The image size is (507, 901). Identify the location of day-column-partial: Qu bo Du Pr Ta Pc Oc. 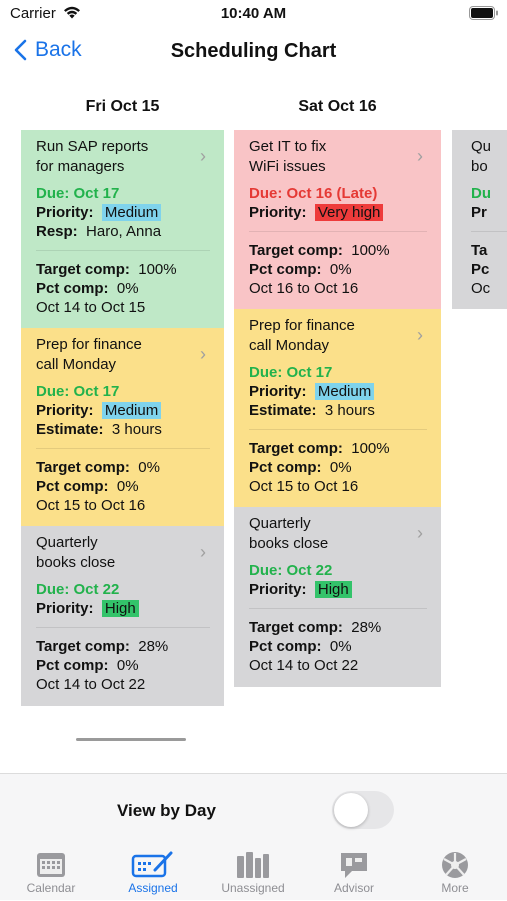
(479, 219).